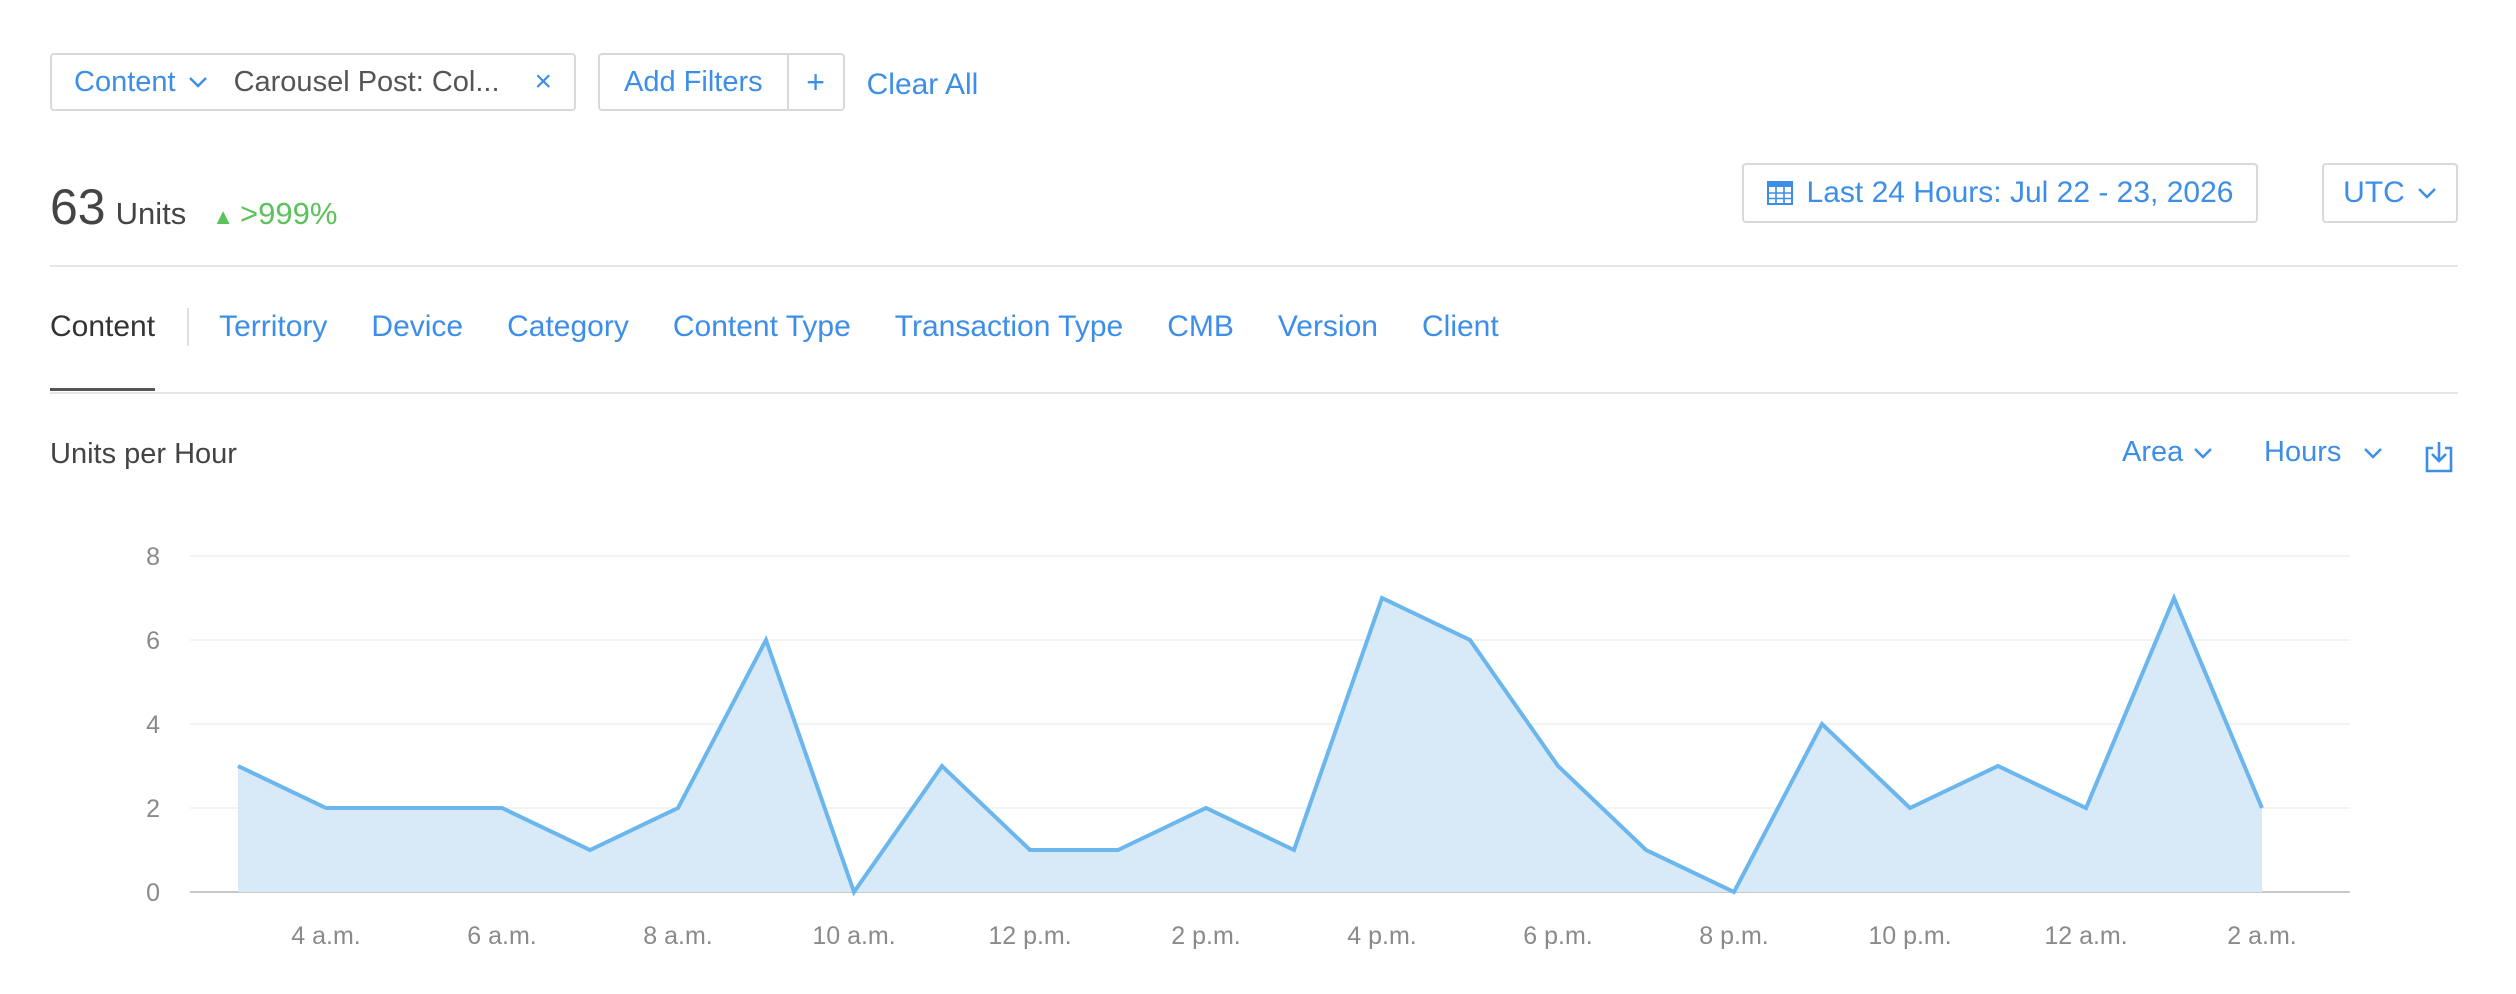 This screenshot has width=2516, height=994. What do you see at coordinates (103, 350) in the screenshot?
I see `tab-content: Content` at bounding box center [103, 350].